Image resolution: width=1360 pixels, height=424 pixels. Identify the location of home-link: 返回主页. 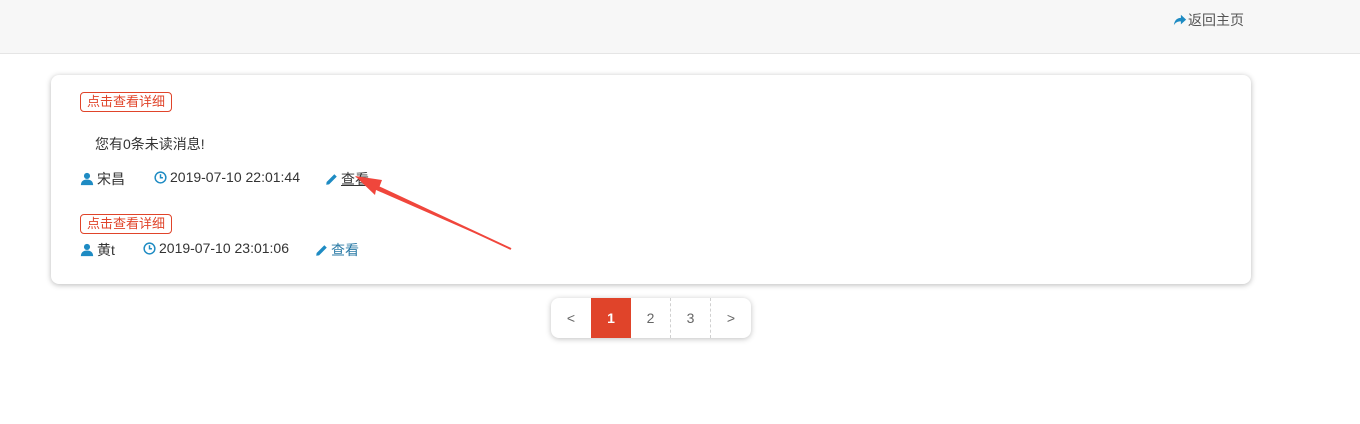
(1208, 20).